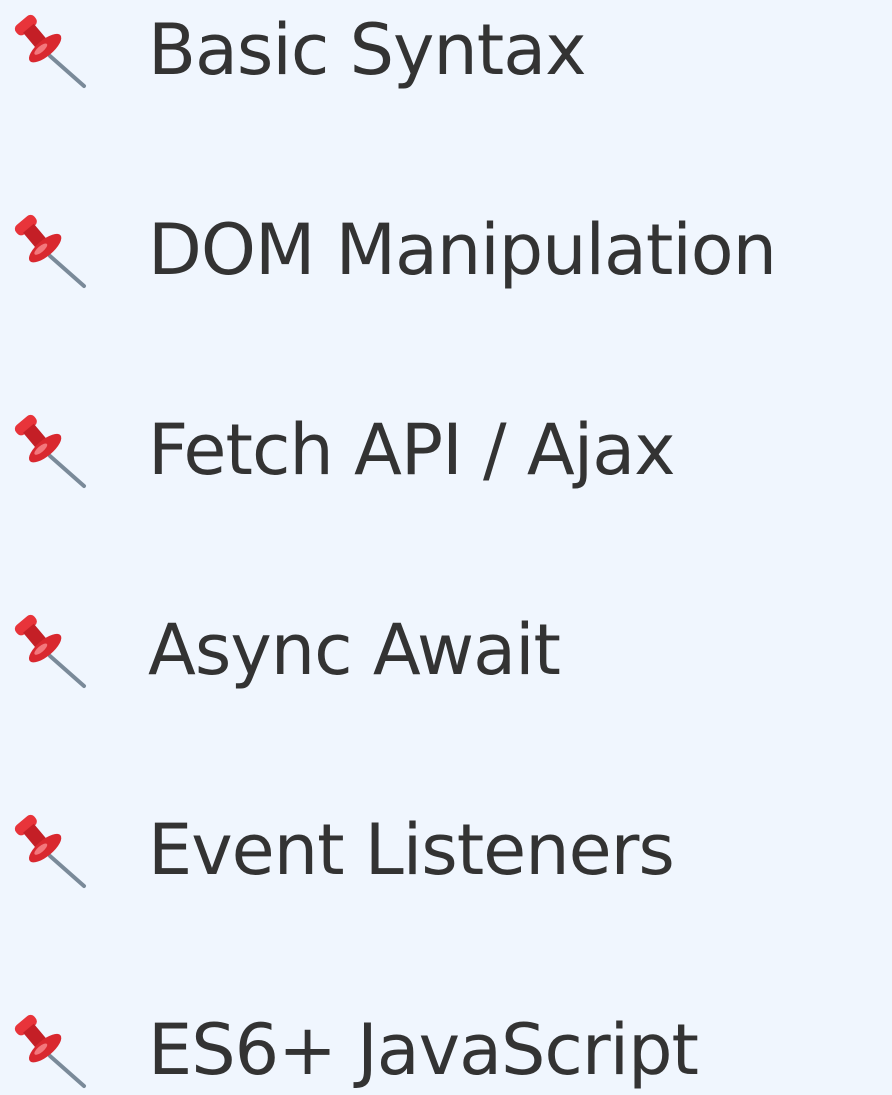  Describe the element at coordinates (423, 1050) in the screenshot. I see `topic-label: ES6+ JavaScript` at that location.